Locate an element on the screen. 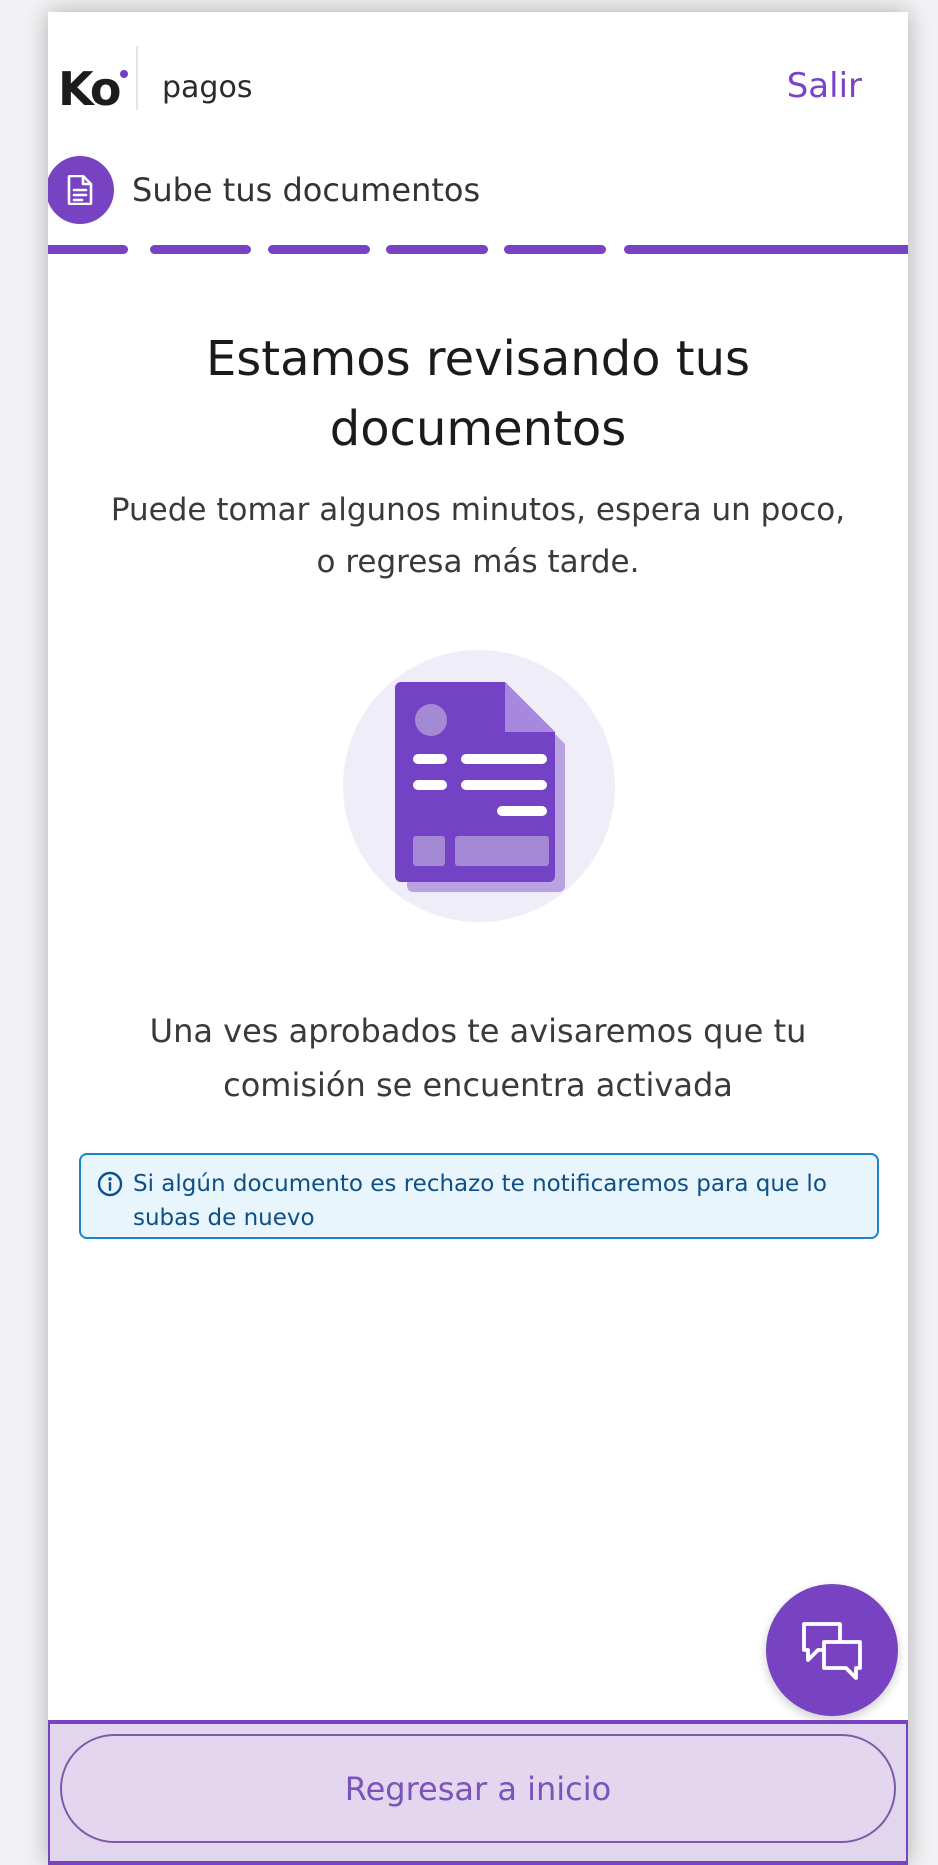  info-icon is located at coordinates (110, 1184).